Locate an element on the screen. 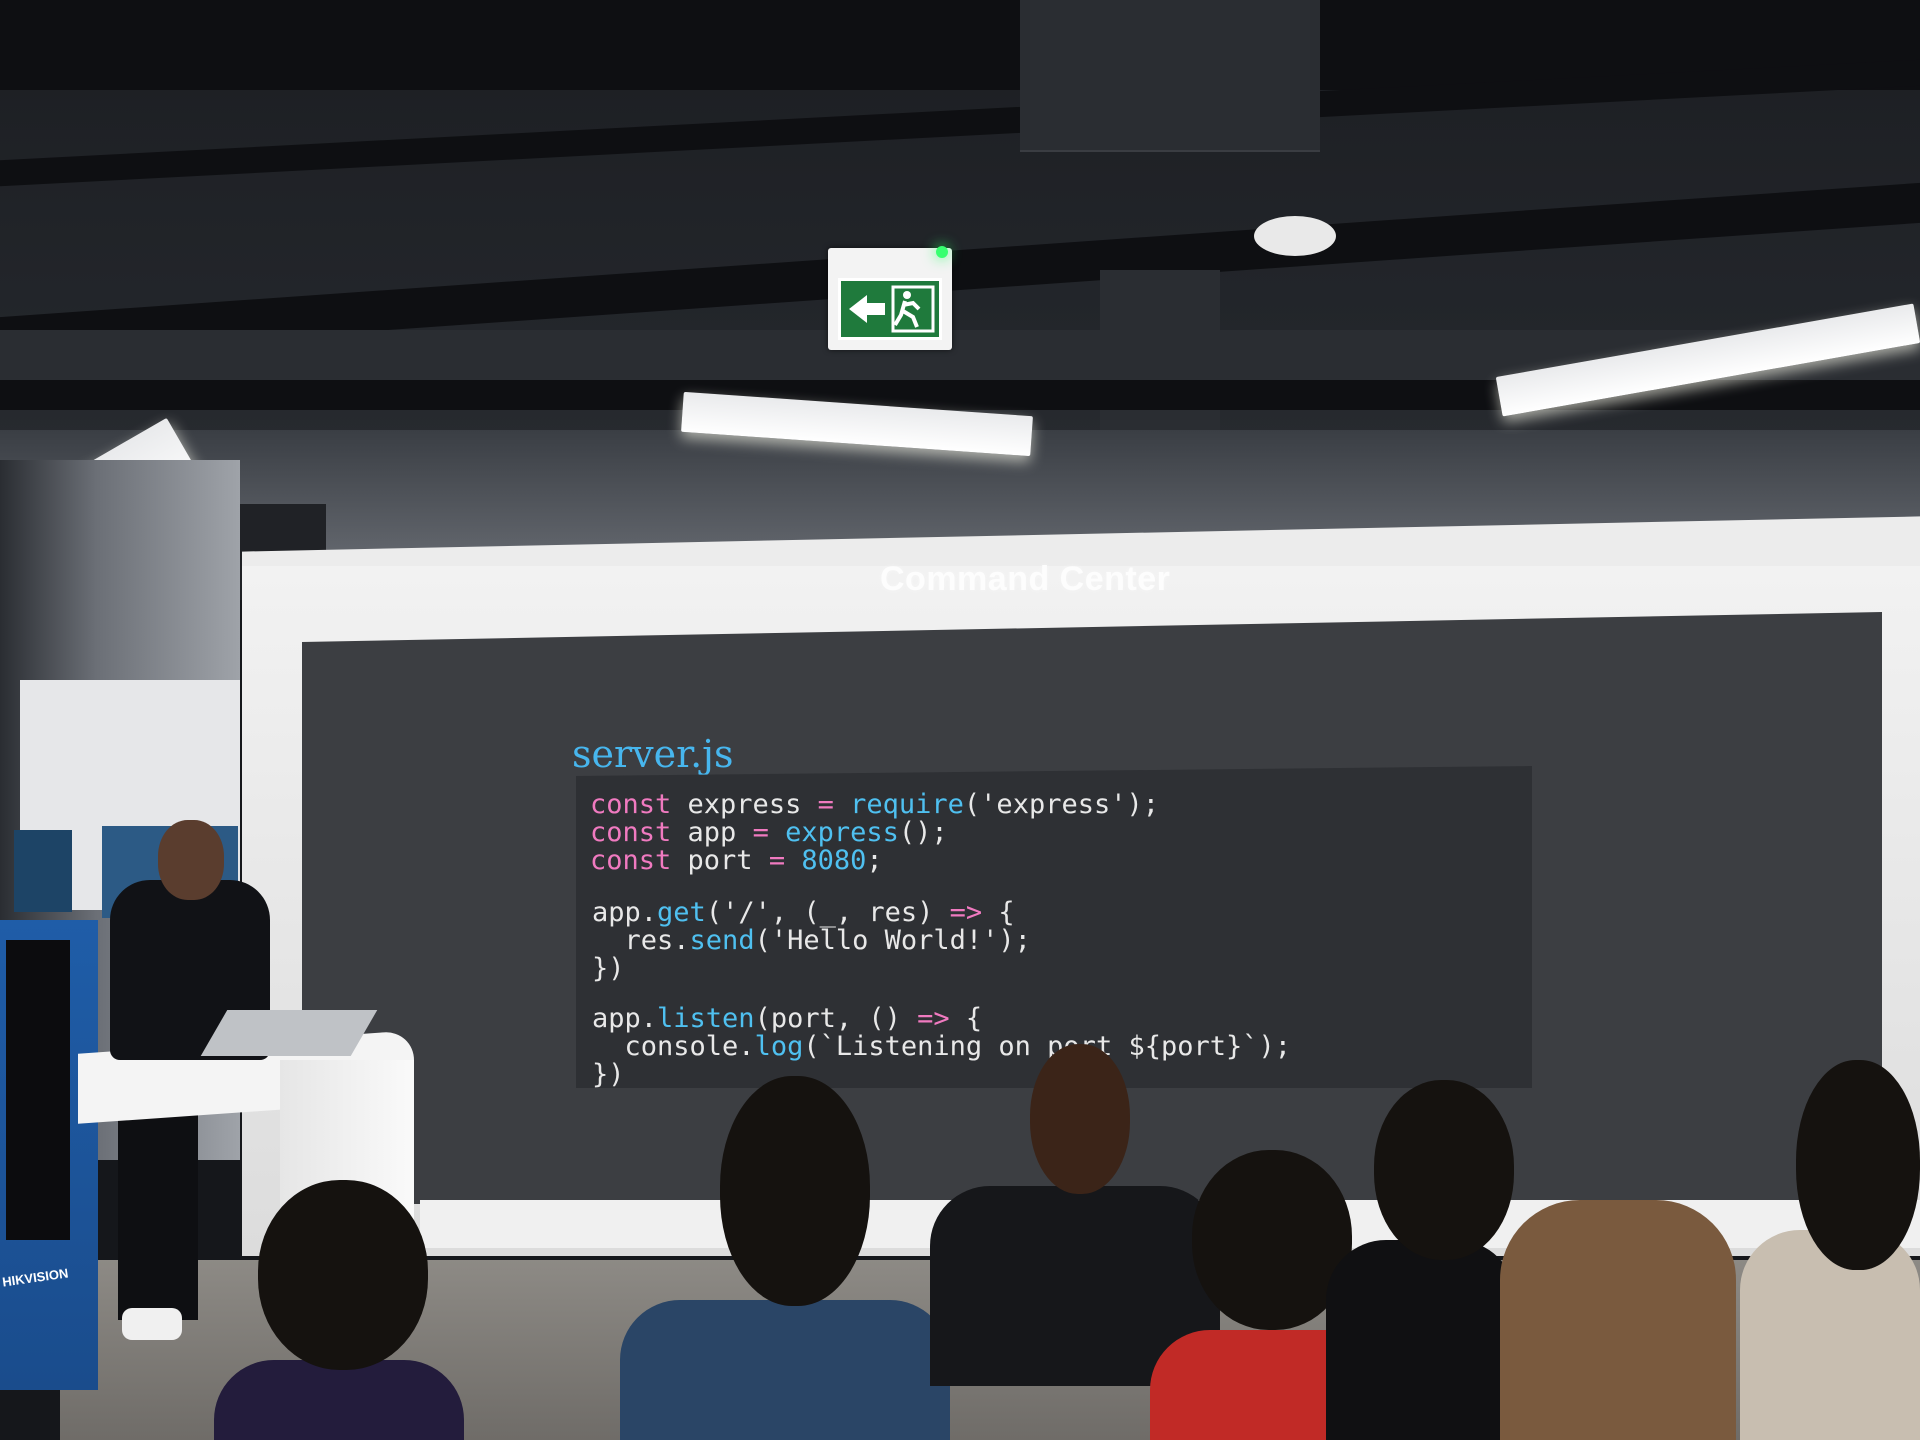 The image size is (1920, 1440). exit-sign-panel is located at coordinates (890, 309).